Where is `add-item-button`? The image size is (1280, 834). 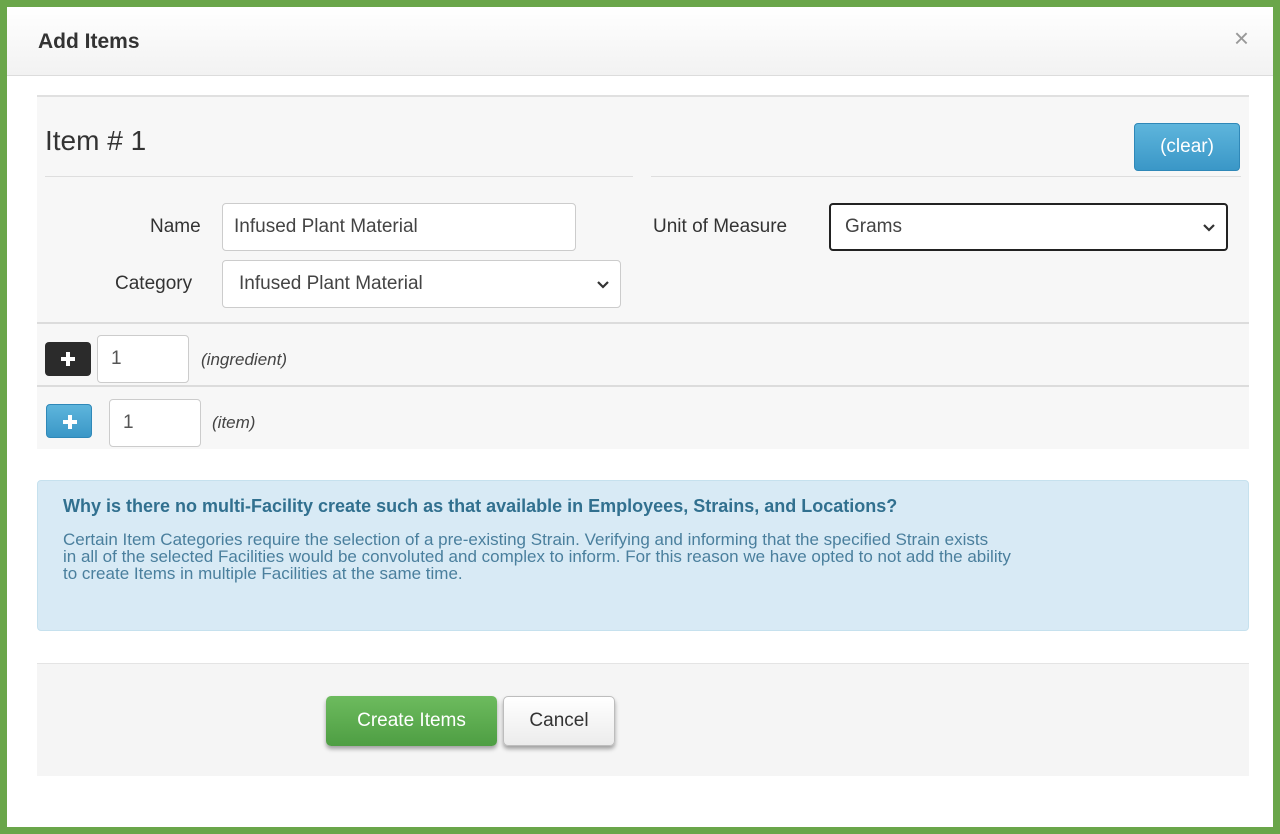 add-item-button is located at coordinates (69, 421).